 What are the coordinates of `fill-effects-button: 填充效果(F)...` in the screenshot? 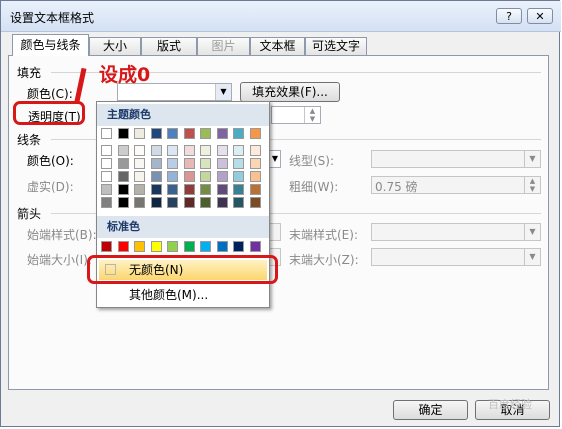 It's located at (290, 92).